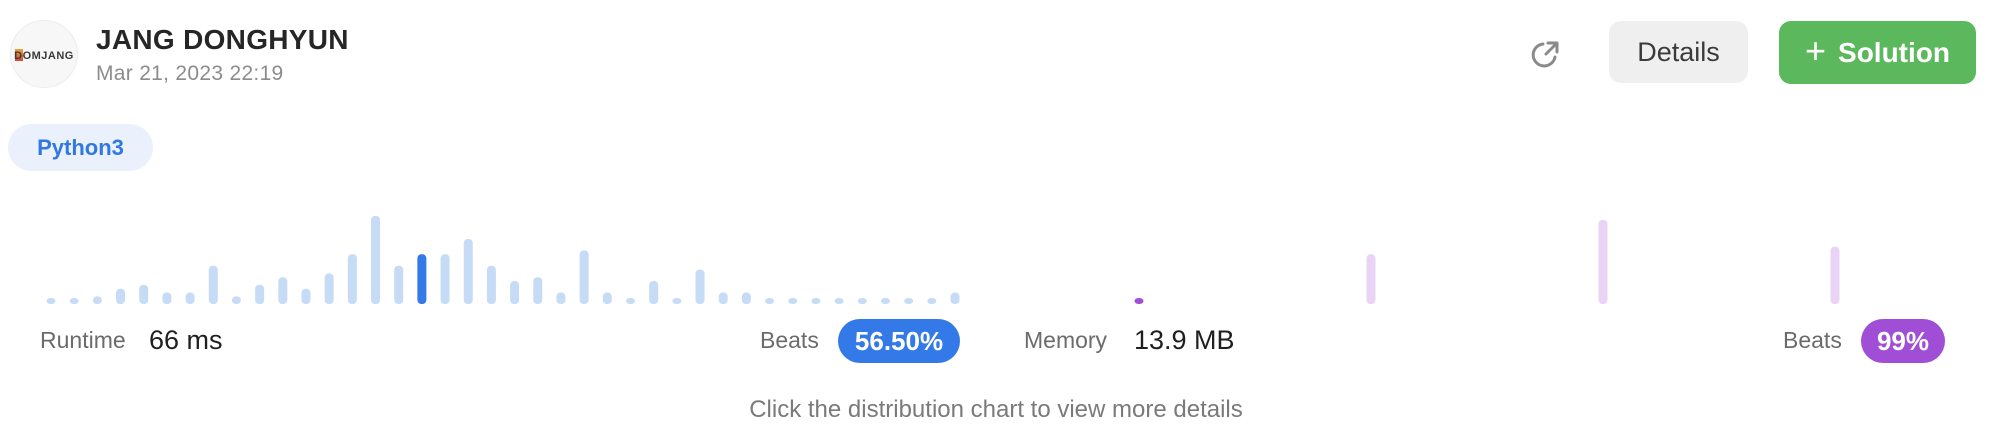 This screenshot has height=444, width=1992. I want to click on share-button, so click(1545, 55).